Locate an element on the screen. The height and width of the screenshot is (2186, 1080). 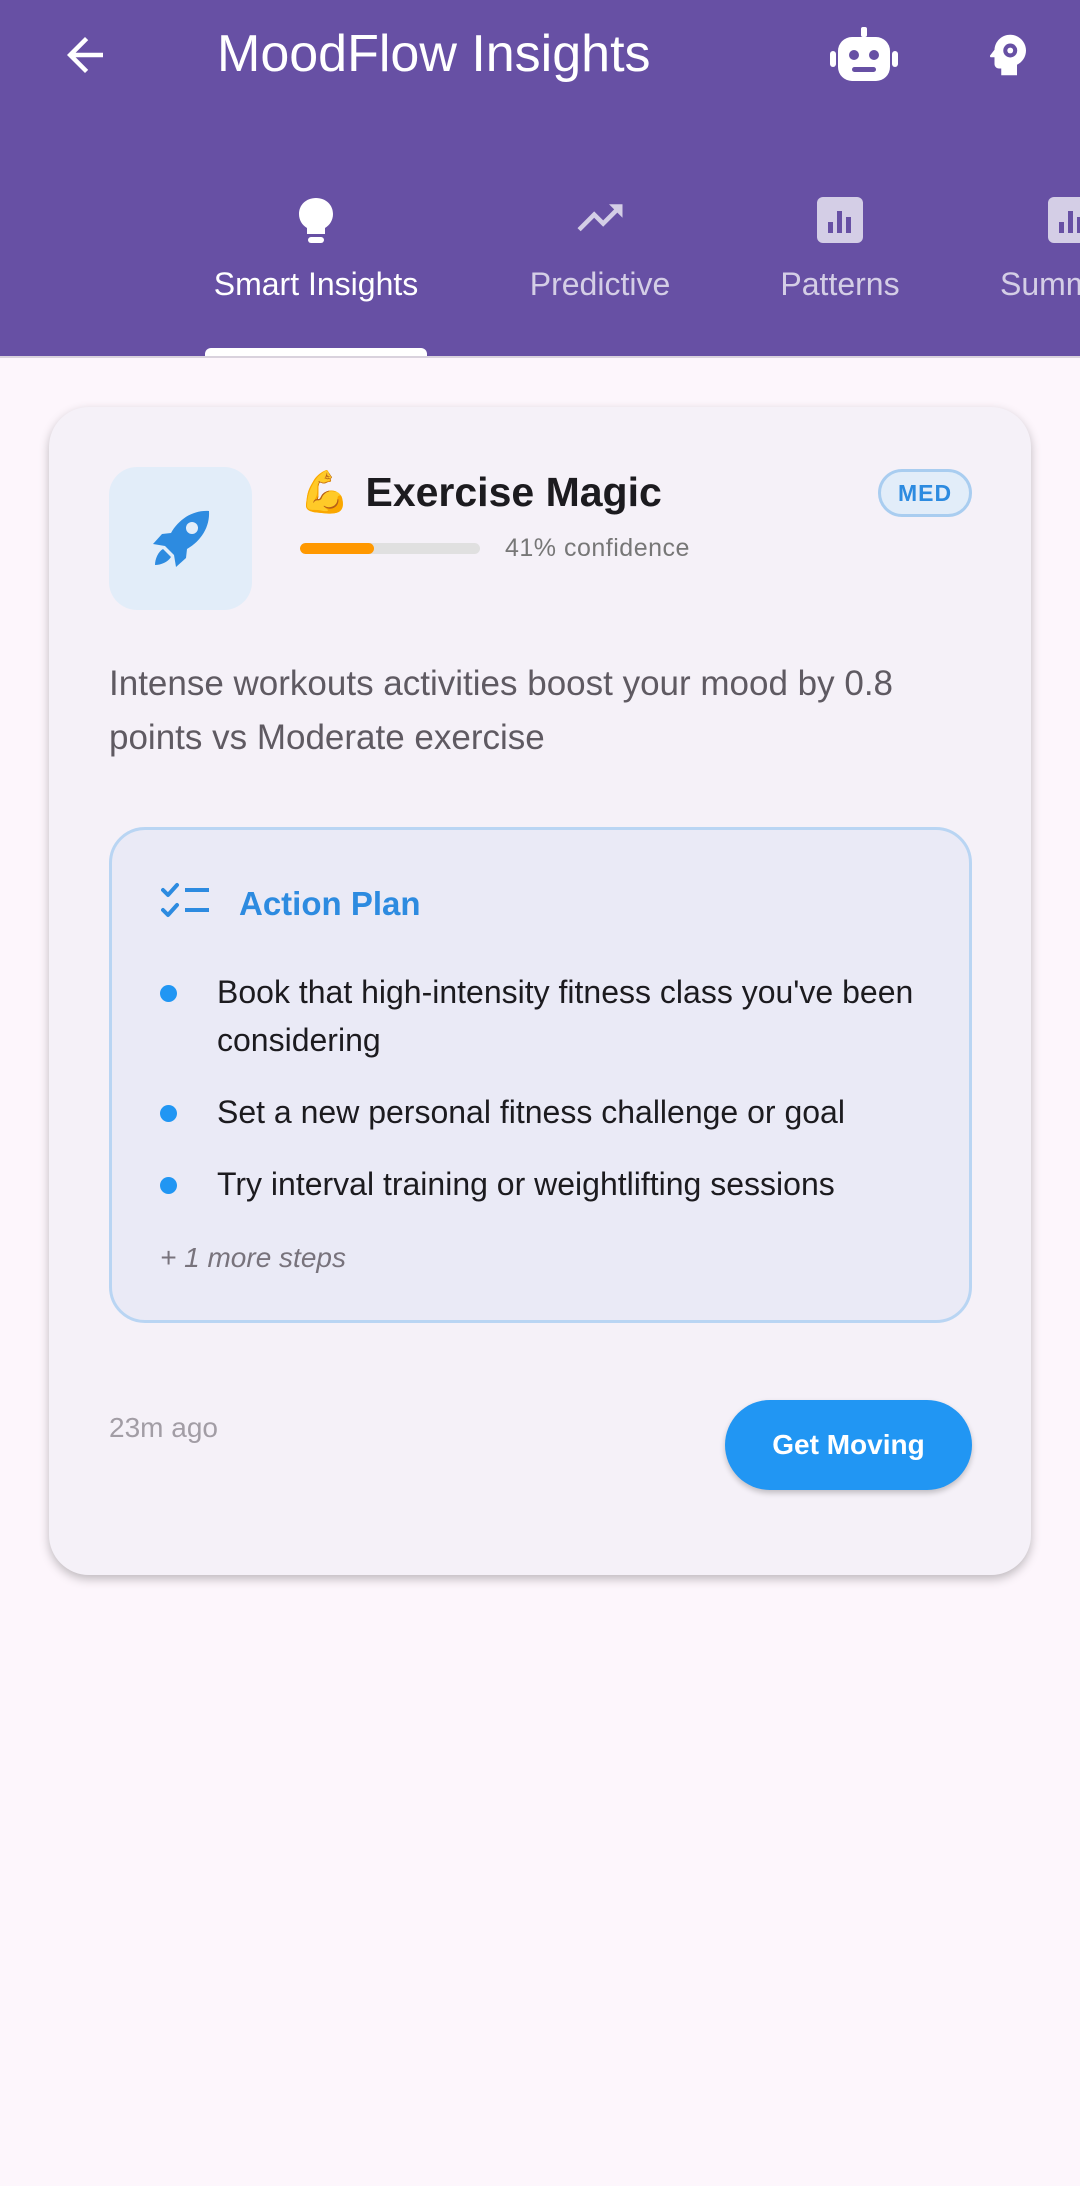
get-moving-button: Get Moving is located at coordinates (848, 1445).